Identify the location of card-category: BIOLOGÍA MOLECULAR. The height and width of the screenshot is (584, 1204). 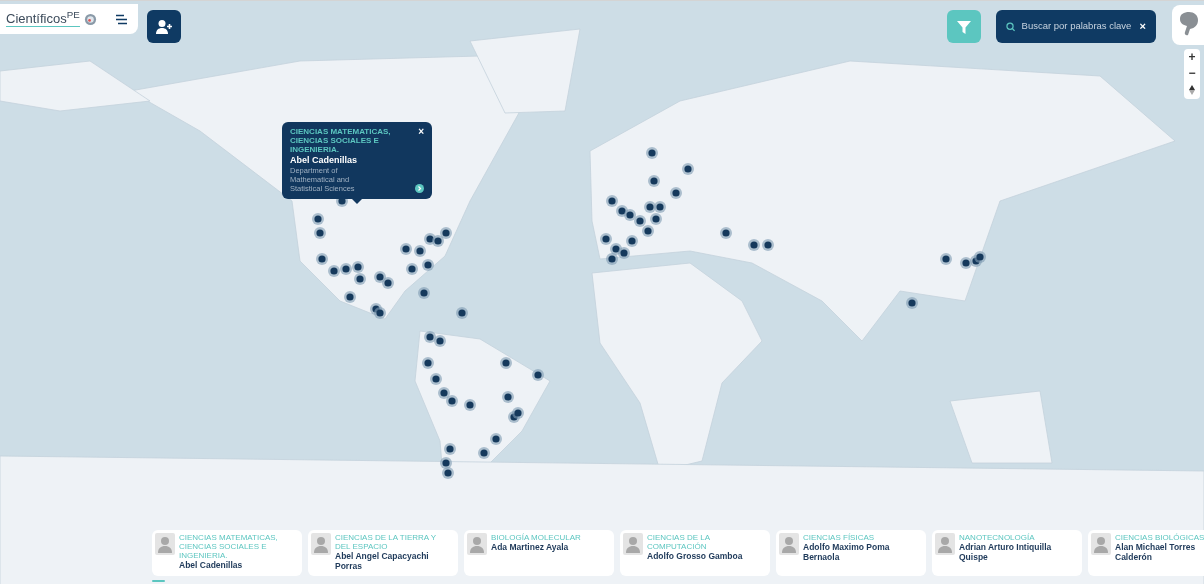
(536, 537).